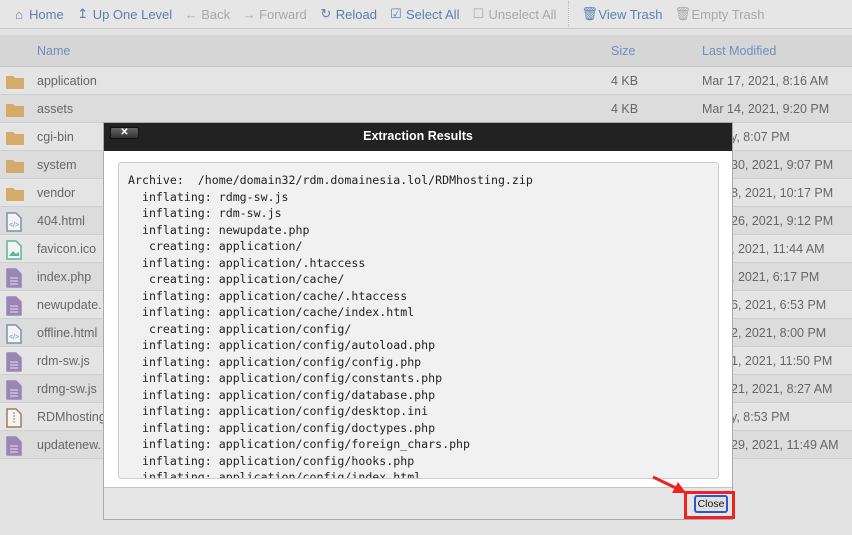  I want to click on arrow-annotation-icon, so click(669, 484).